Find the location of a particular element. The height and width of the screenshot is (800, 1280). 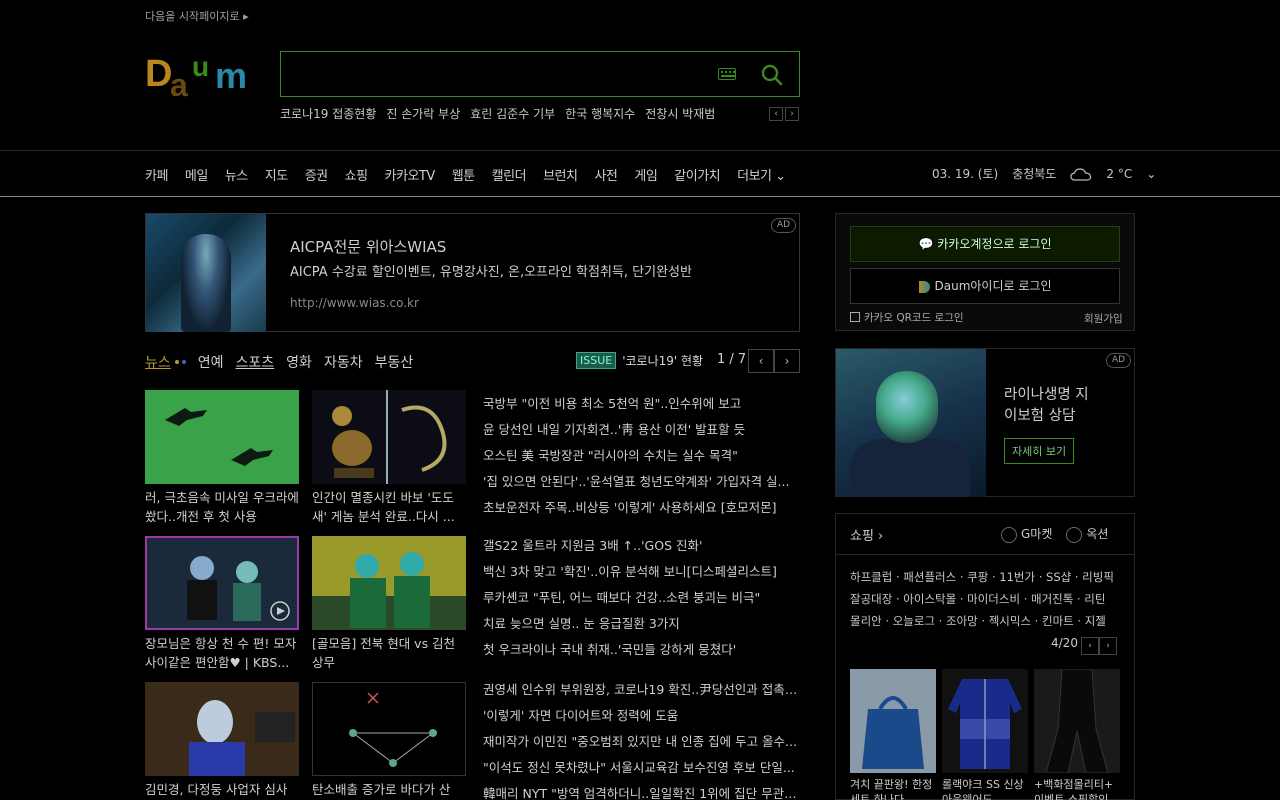

daum-logo: D a u m is located at coordinates (204, 77).